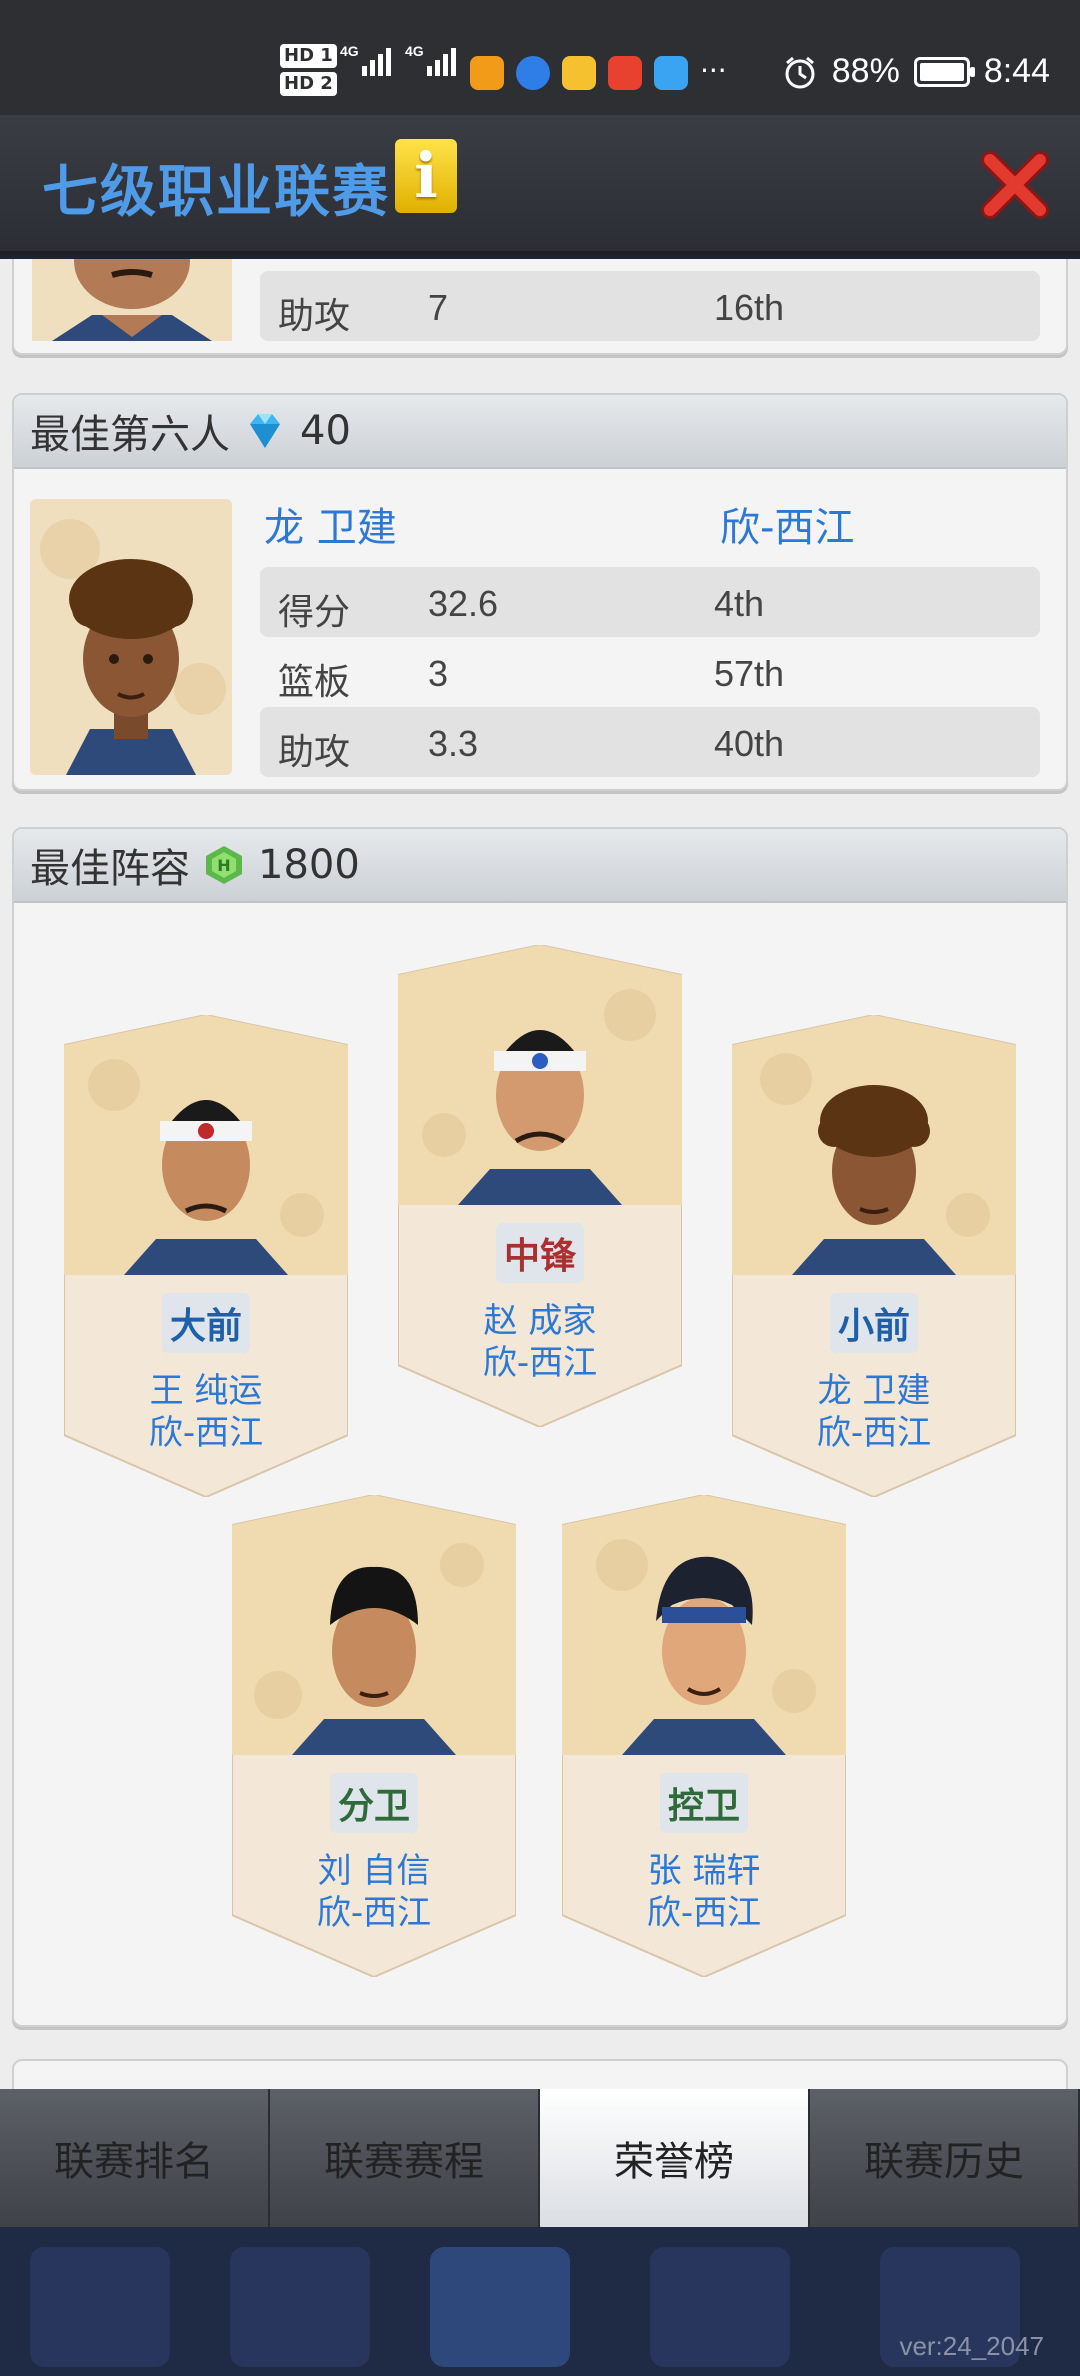 Image resolution: width=1080 pixels, height=2376 pixels. Describe the element at coordinates (405, 2158) in the screenshot. I see `tab-league-schedule: 联赛赛程` at that location.